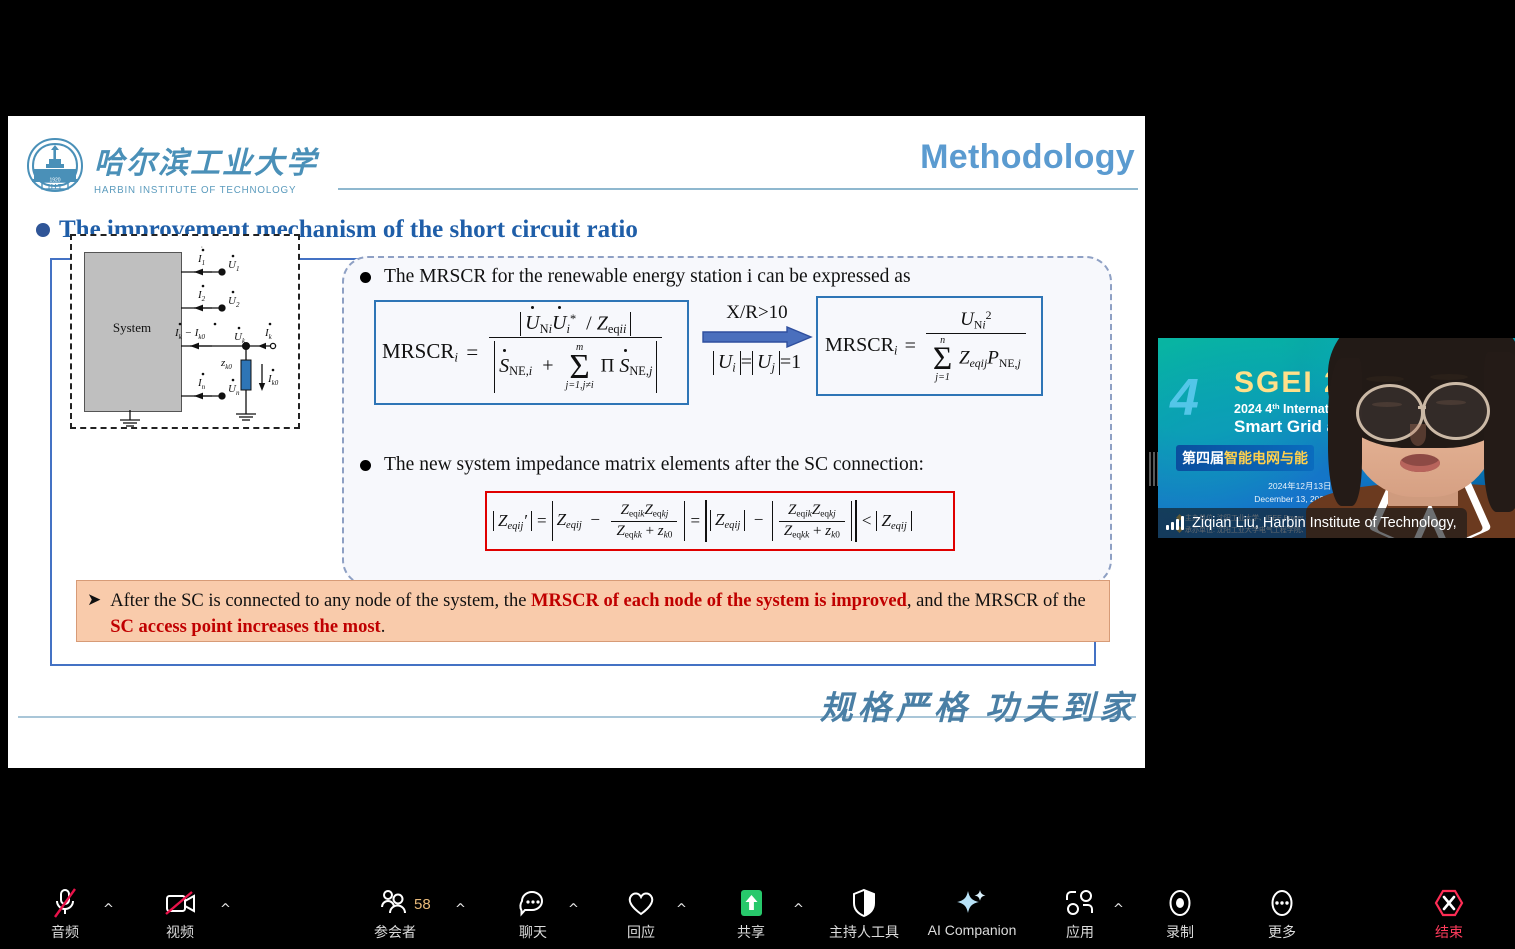 Image resolution: width=1515 pixels, height=949 pixels. I want to click on formula-mrscr-simplified: MRSCRi = UNi2 n Σ j=1 ZeqijPNE,j, so click(929, 346).